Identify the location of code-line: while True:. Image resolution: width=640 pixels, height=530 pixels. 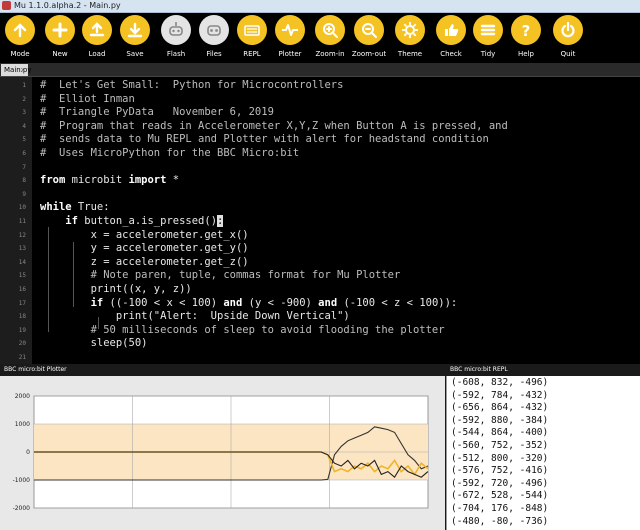
(75, 207).